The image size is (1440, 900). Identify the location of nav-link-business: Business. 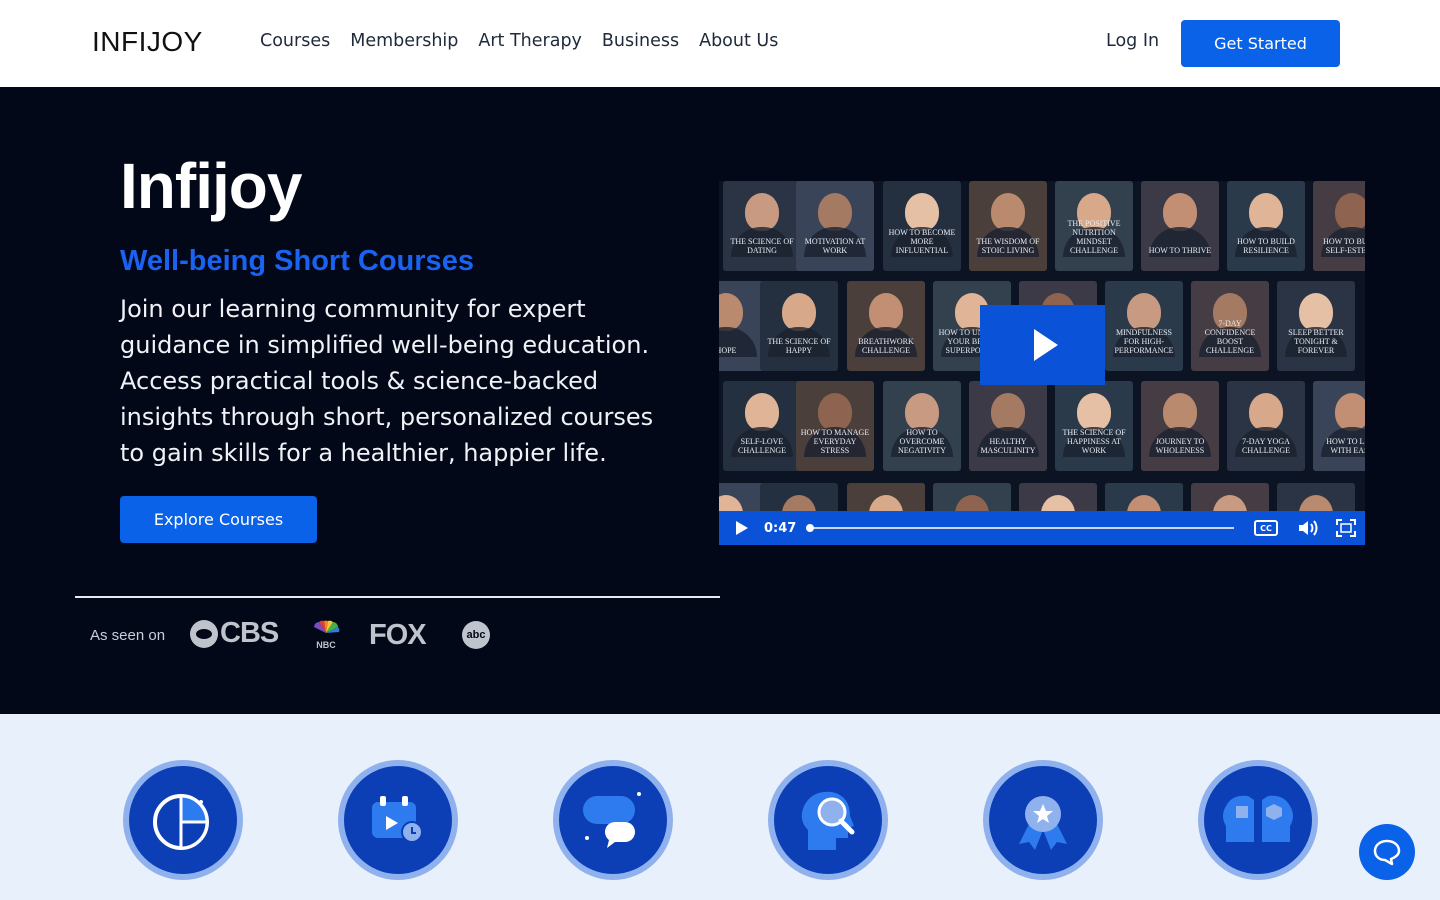
(640, 41).